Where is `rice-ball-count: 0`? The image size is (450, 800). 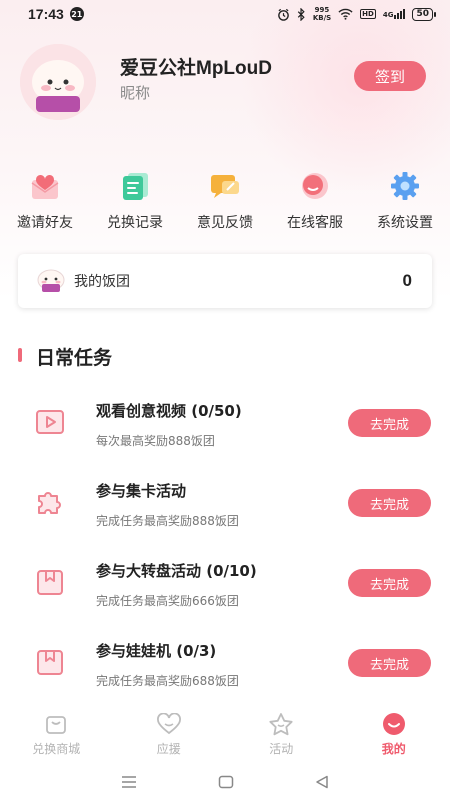 rice-ball-count: 0 is located at coordinates (407, 280).